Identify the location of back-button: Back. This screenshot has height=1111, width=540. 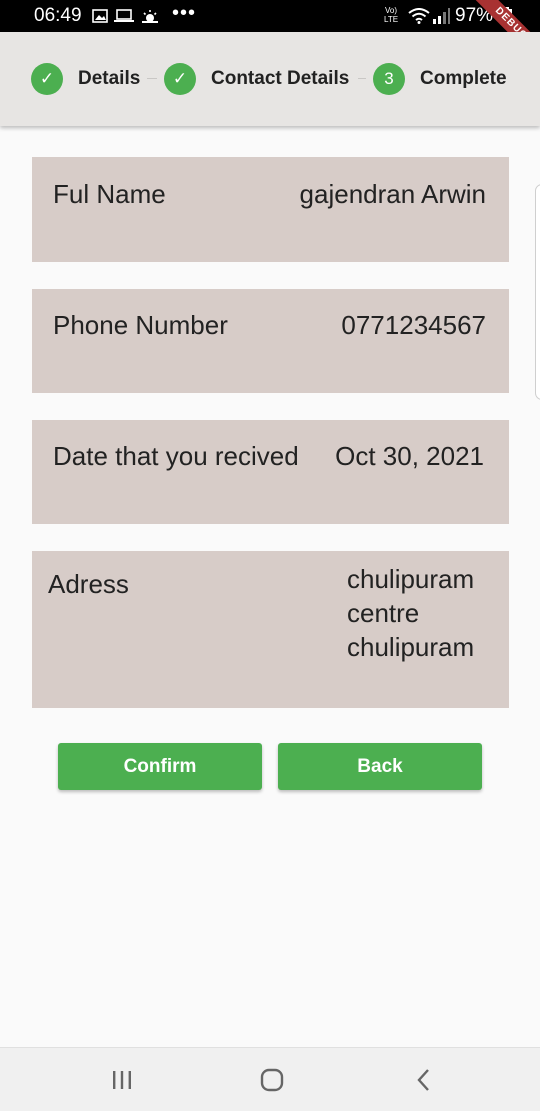
(380, 766).